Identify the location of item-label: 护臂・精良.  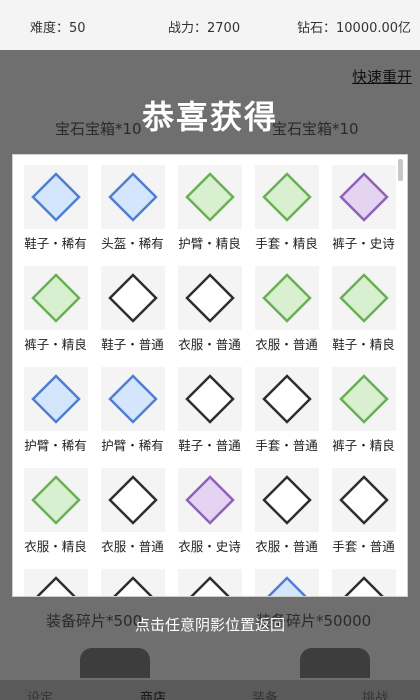
(209, 243).